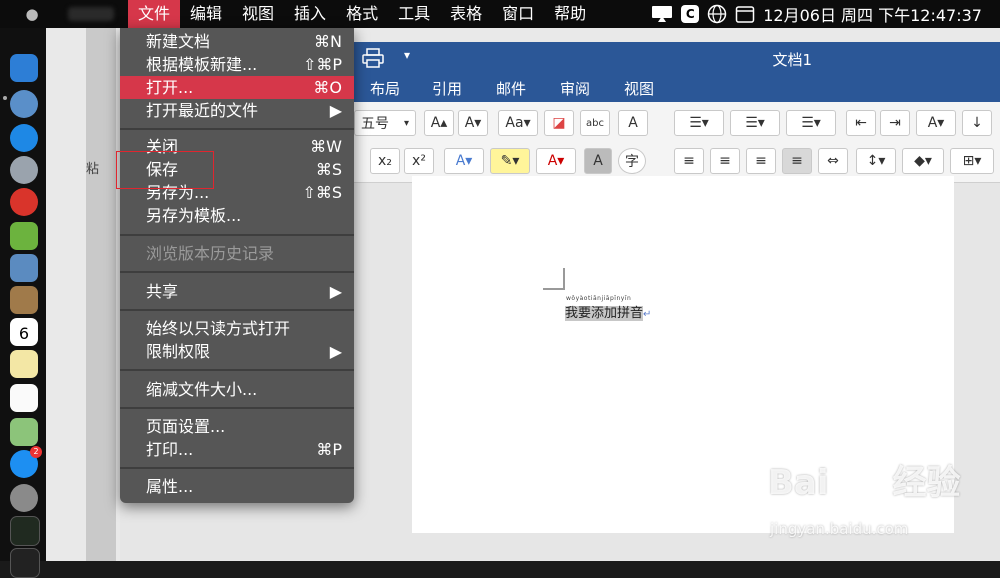 This screenshot has width=1000, height=578. What do you see at coordinates (237, 449) in the screenshot?
I see `menu-item-print: 打印... ⌘P` at bounding box center [237, 449].